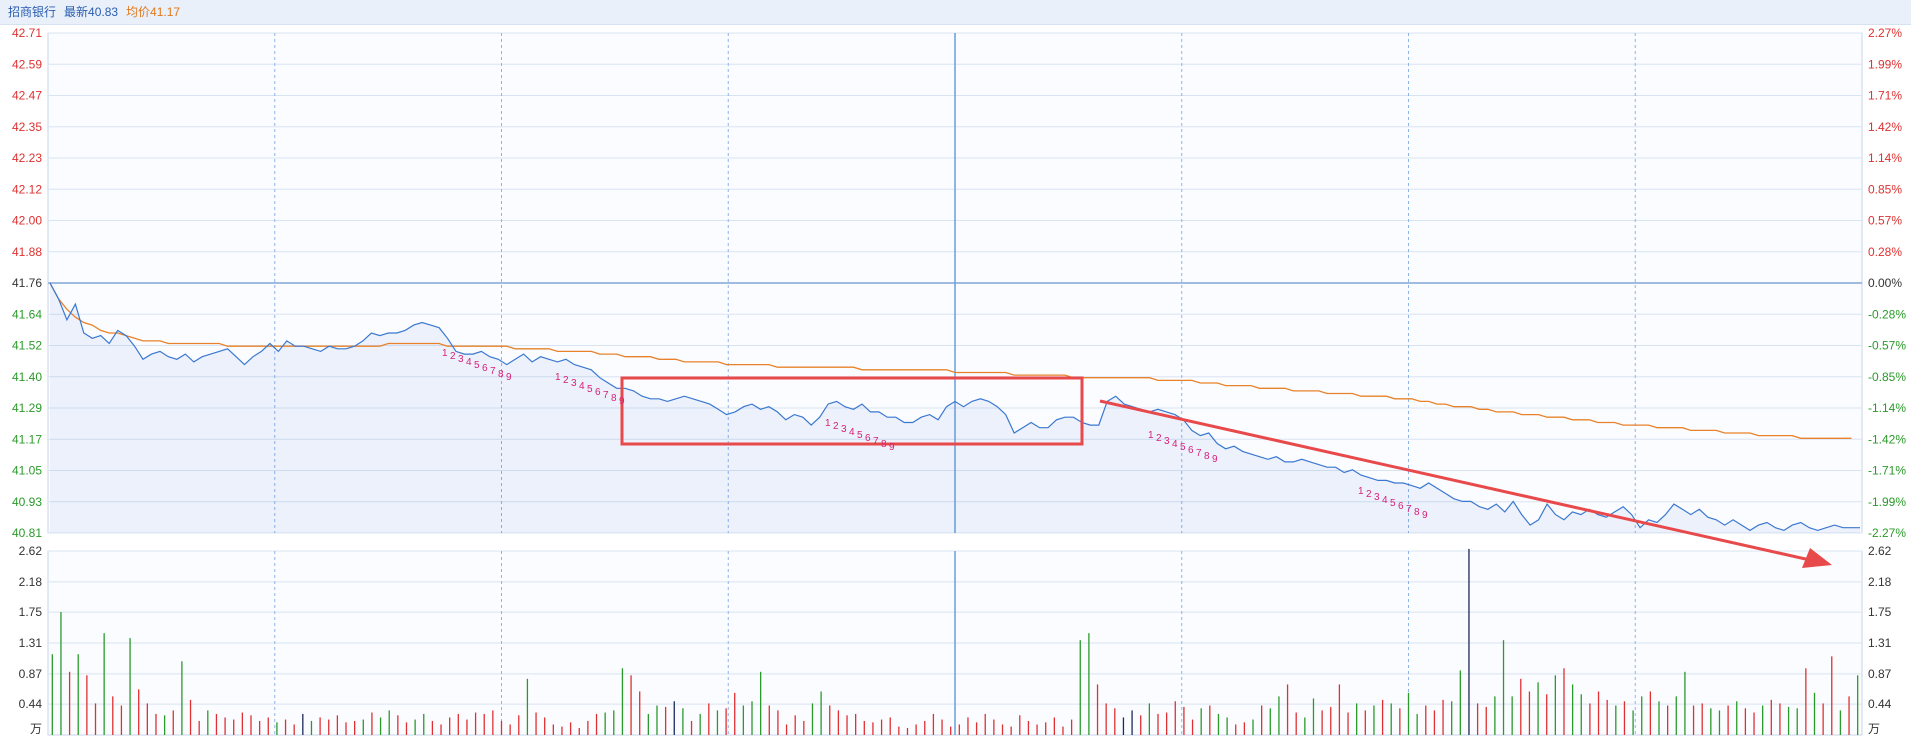 The width and height of the screenshot is (1911, 745). What do you see at coordinates (1885, 252) in the screenshot?
I see `percent-tick-label: 0.28%` at bounding box center [1885, 252].